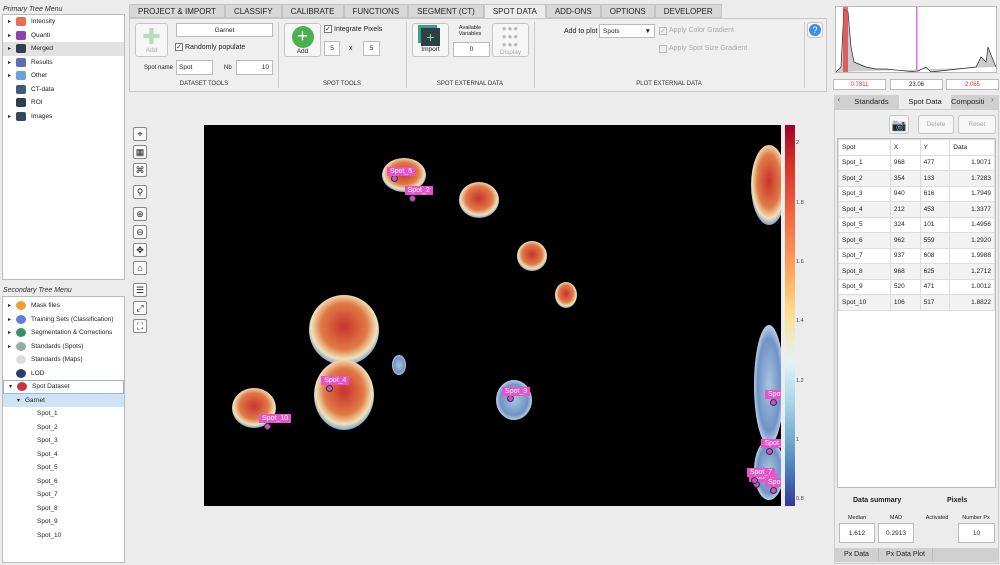 This screenshot has width=1000, height=565. What do you see at coordinates (859, 84) in the screenshot?
I see `hist-min-field: 0.7811` at bounding box center [859, 84].